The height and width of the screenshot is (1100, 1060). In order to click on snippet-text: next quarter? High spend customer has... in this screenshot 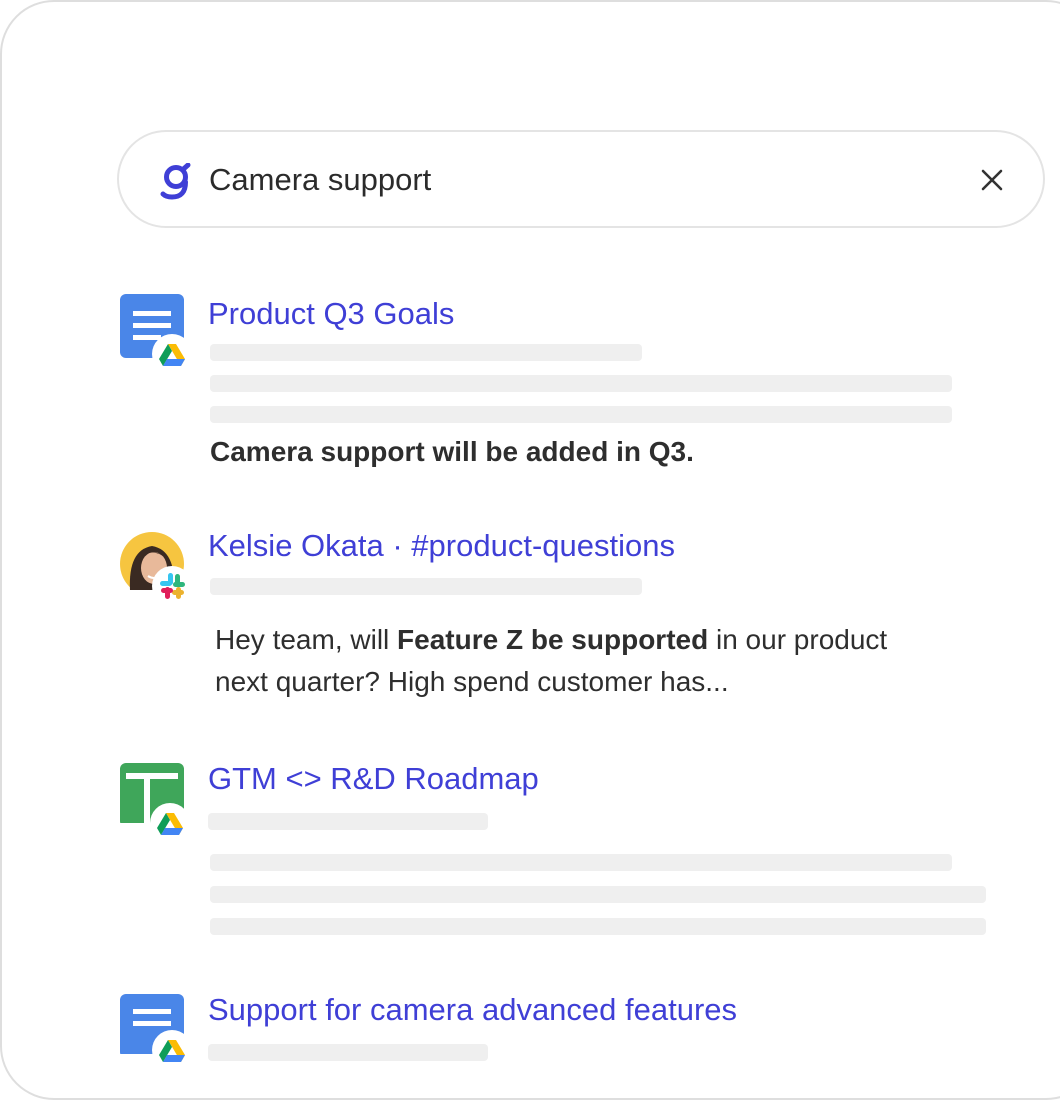, I will do `click(472, 681)`.